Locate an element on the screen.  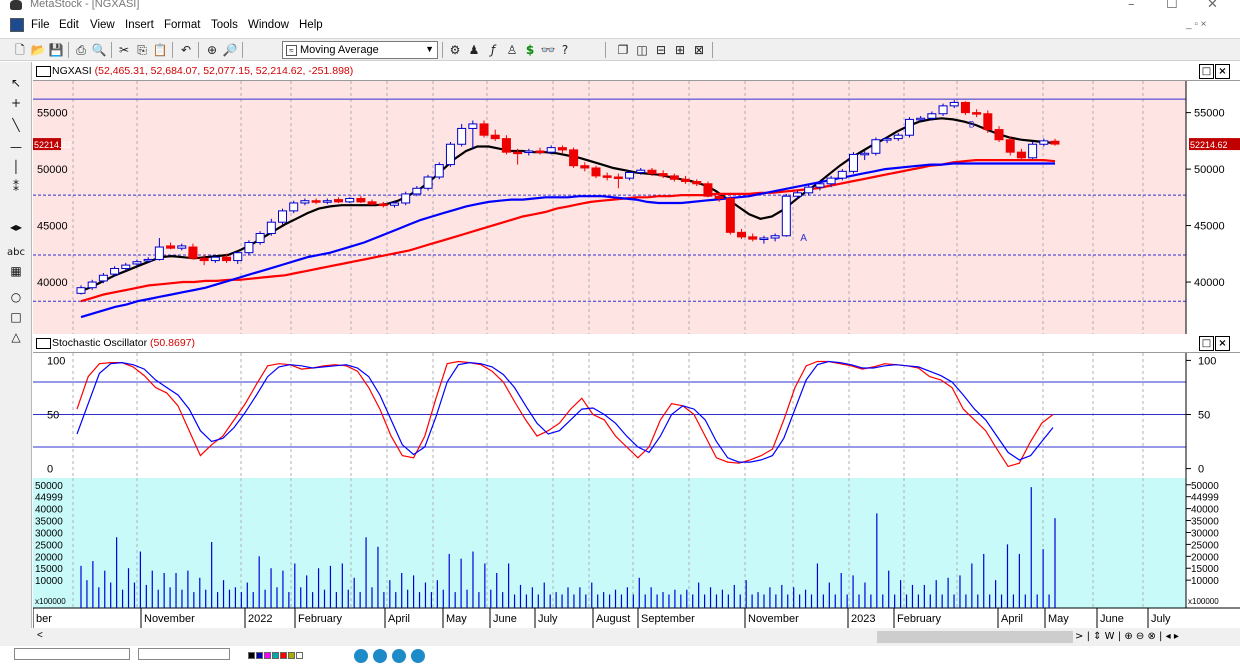
menu-insert: Insert is located at coordinates (139, 25).